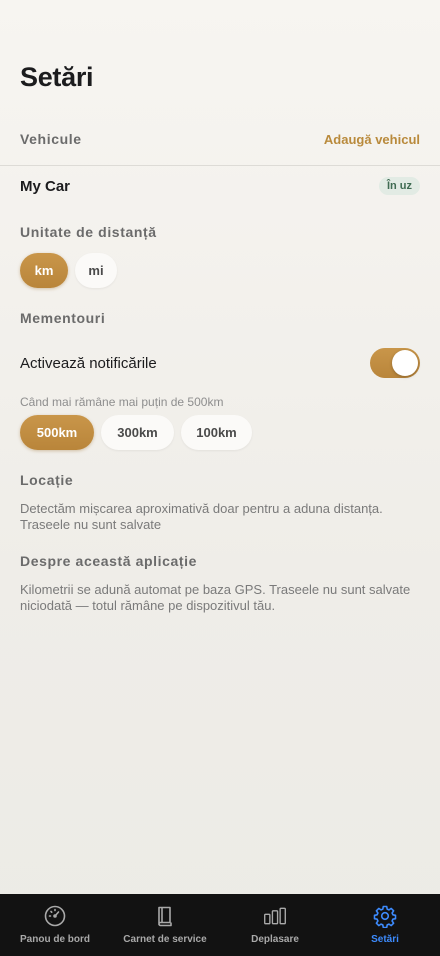 This screenshot has height=956, width=440. Describe the element at coordinates (47, 480) in the screenshot. I see `location-section-label: Locație` at that location.